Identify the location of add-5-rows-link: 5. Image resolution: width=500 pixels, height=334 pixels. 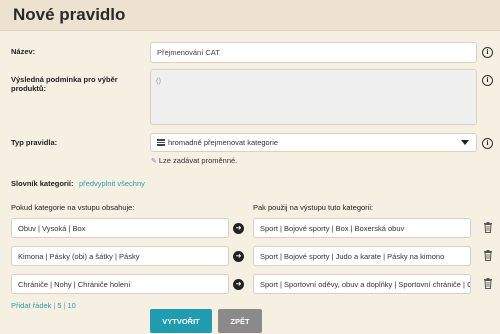
(59, 305).